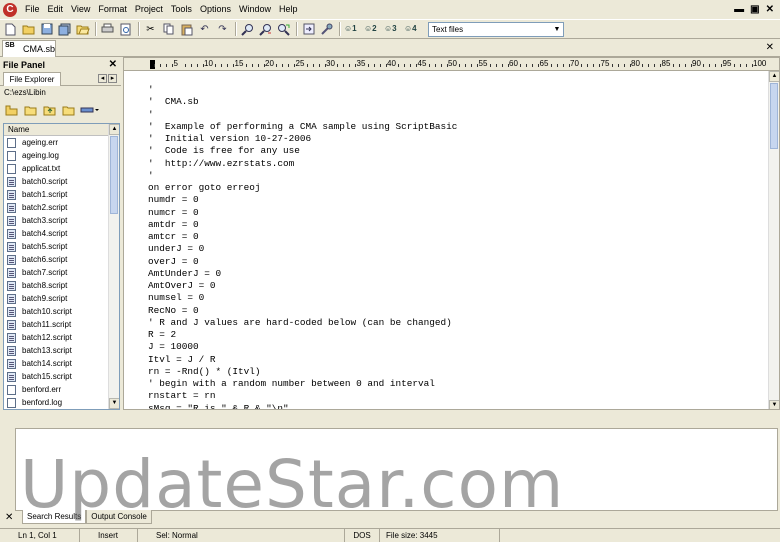  Describe the element at coordinates (61, 207) in the screenshot. I see `file-list-item: batch2.script` at that location.